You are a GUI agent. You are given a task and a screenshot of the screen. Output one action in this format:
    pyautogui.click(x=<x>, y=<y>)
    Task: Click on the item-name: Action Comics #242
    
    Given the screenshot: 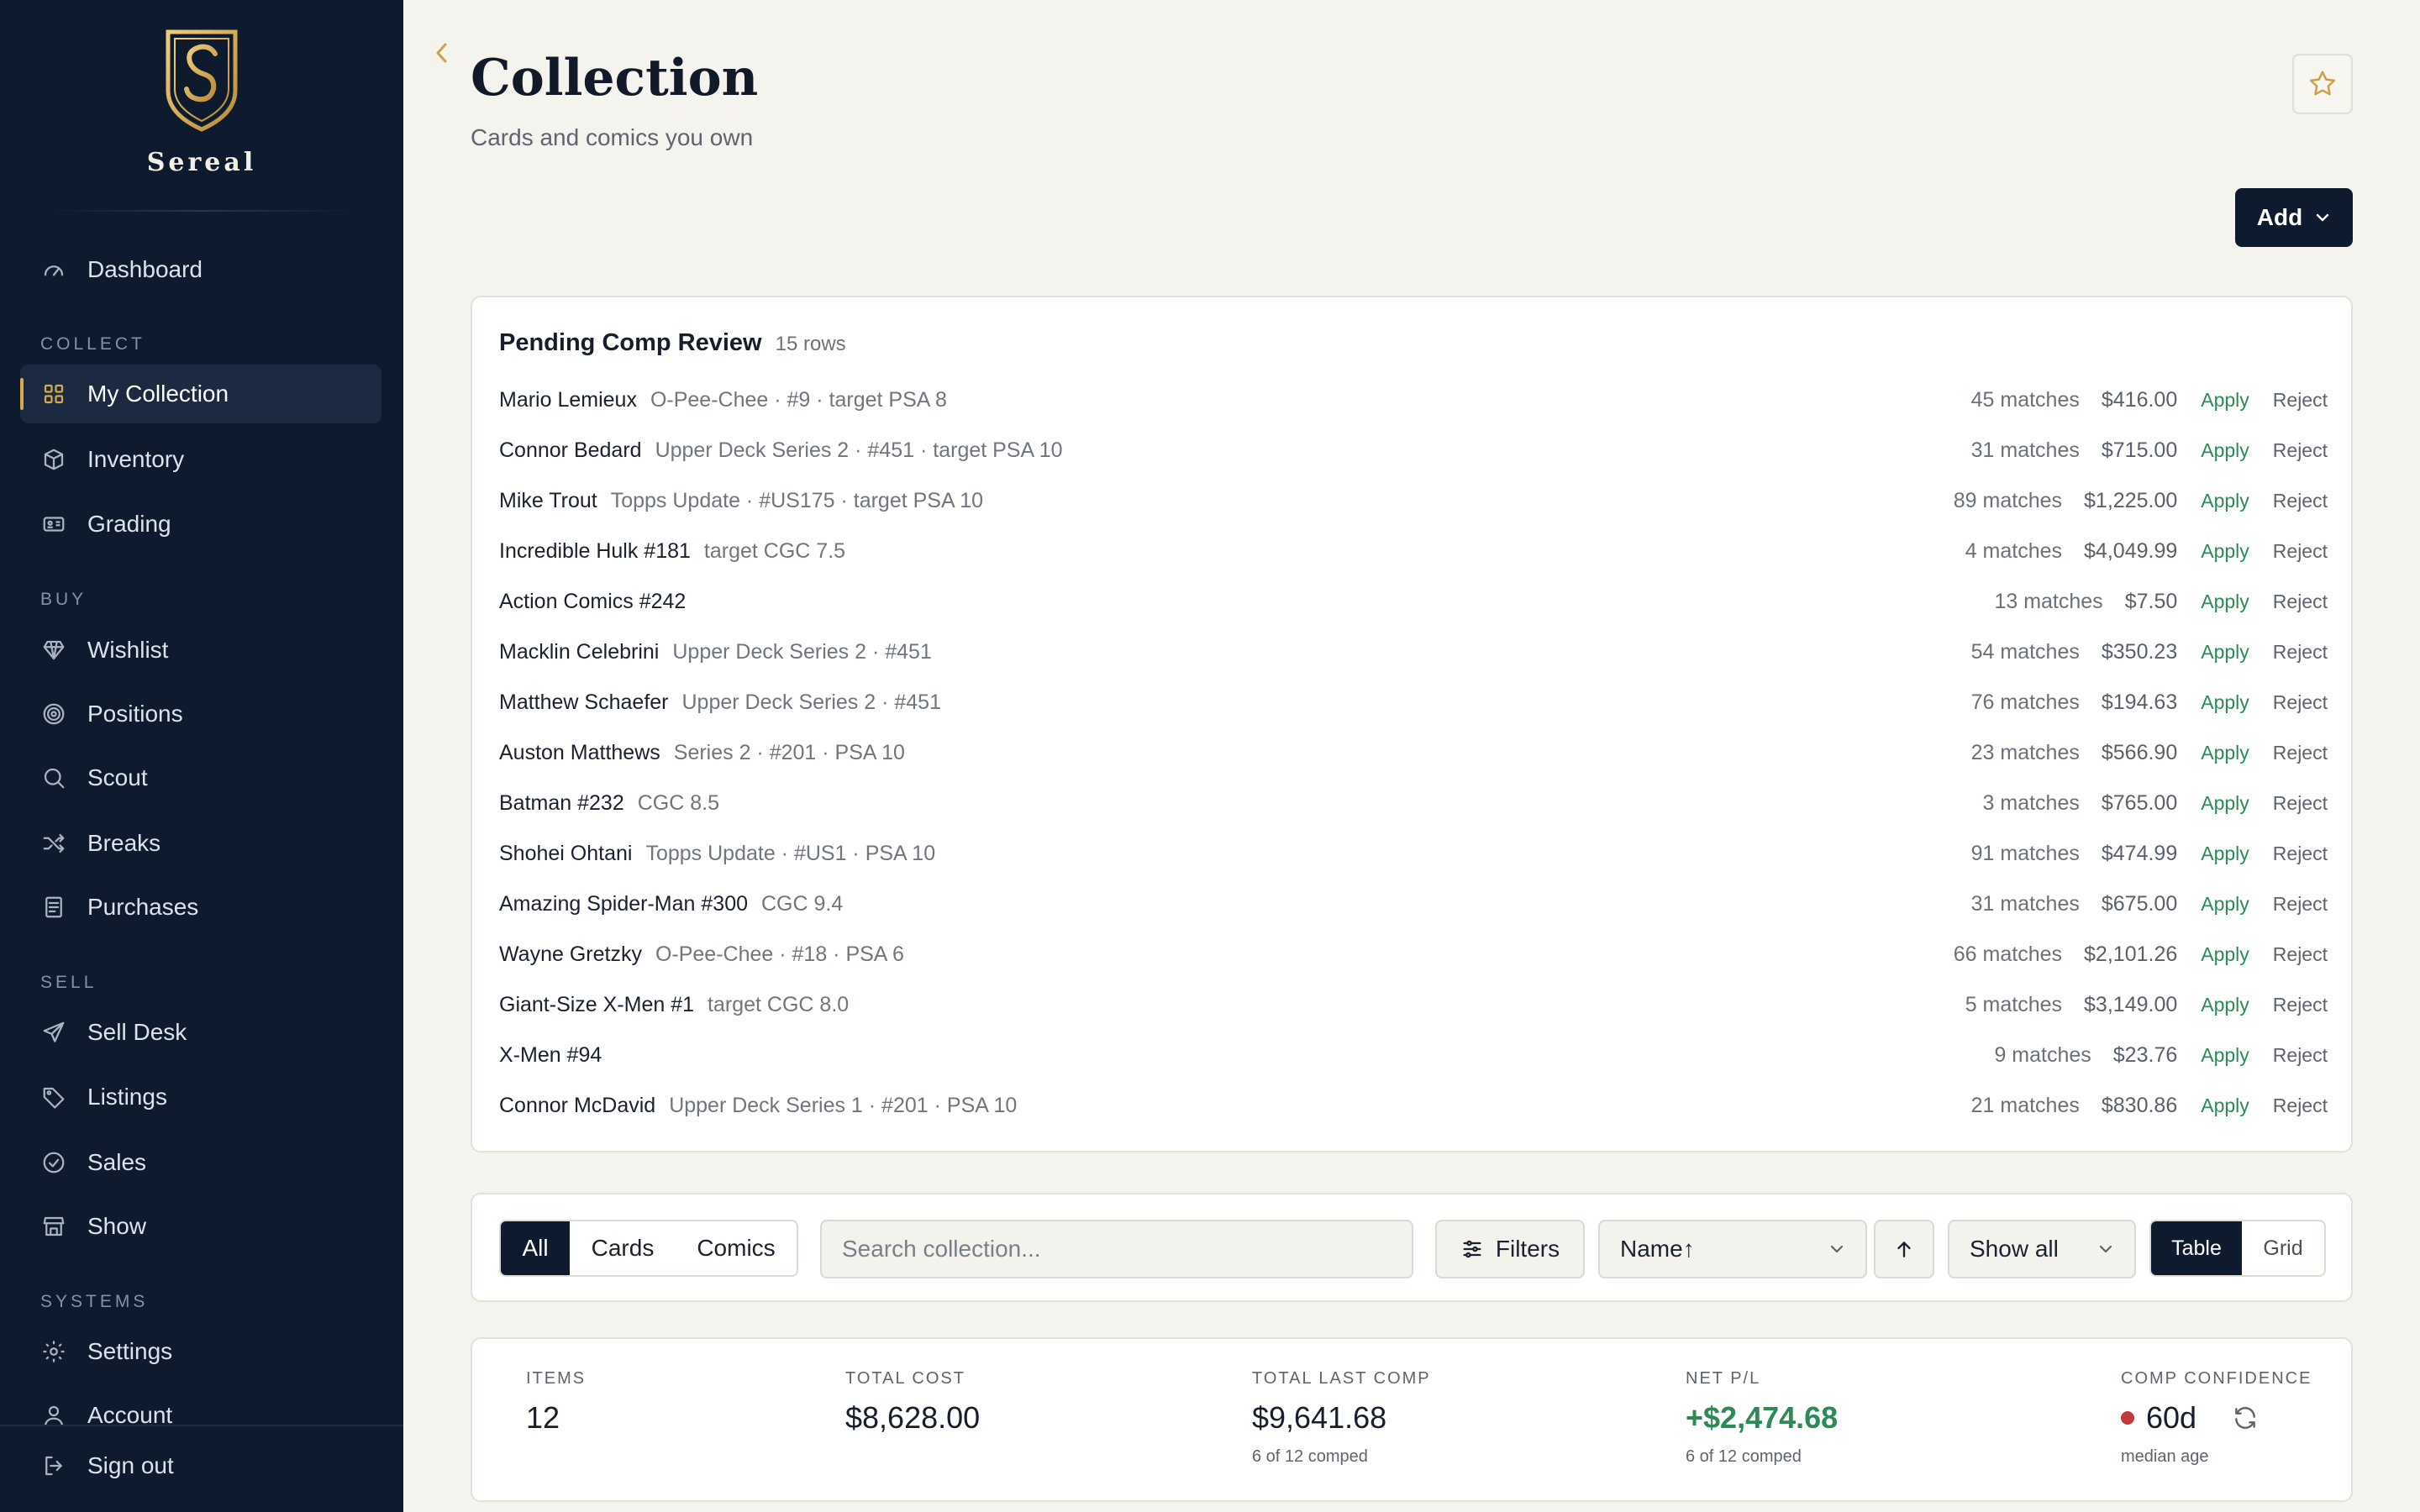 What is the action you would take?
    pyautogui.click(x=592, y=602)
    